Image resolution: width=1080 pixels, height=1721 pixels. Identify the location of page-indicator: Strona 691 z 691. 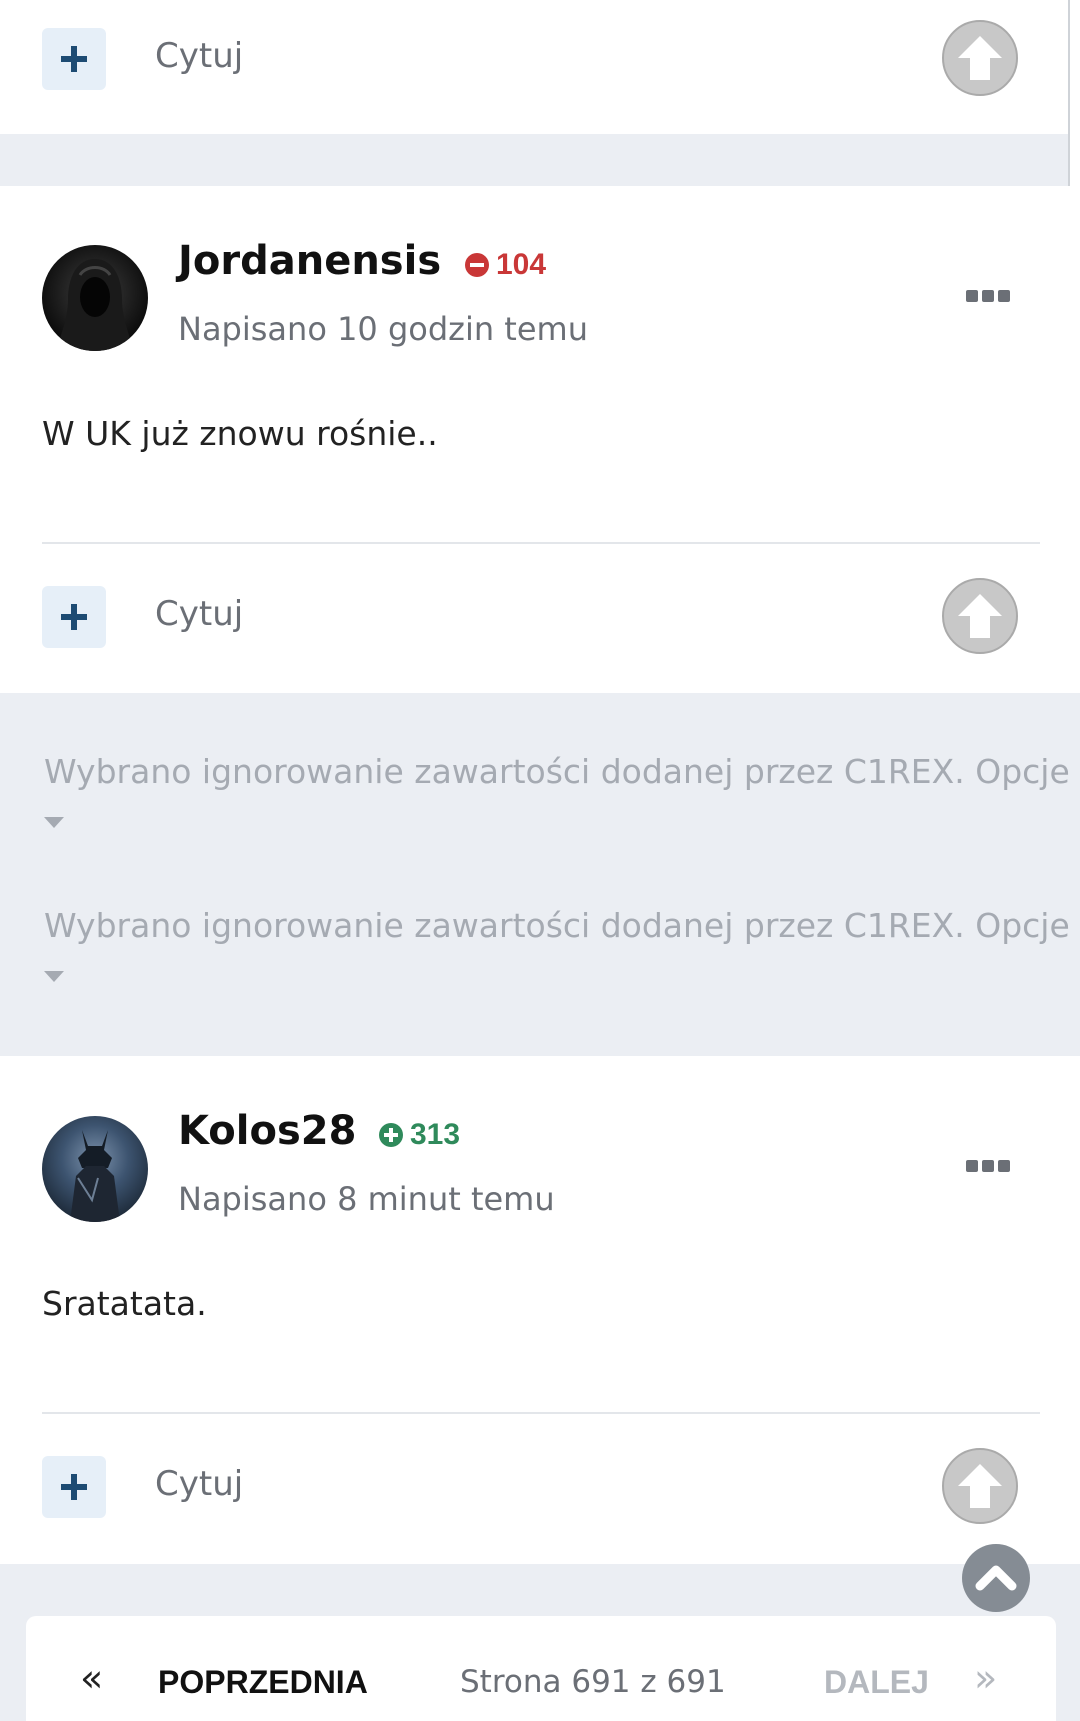
(593, 1682).